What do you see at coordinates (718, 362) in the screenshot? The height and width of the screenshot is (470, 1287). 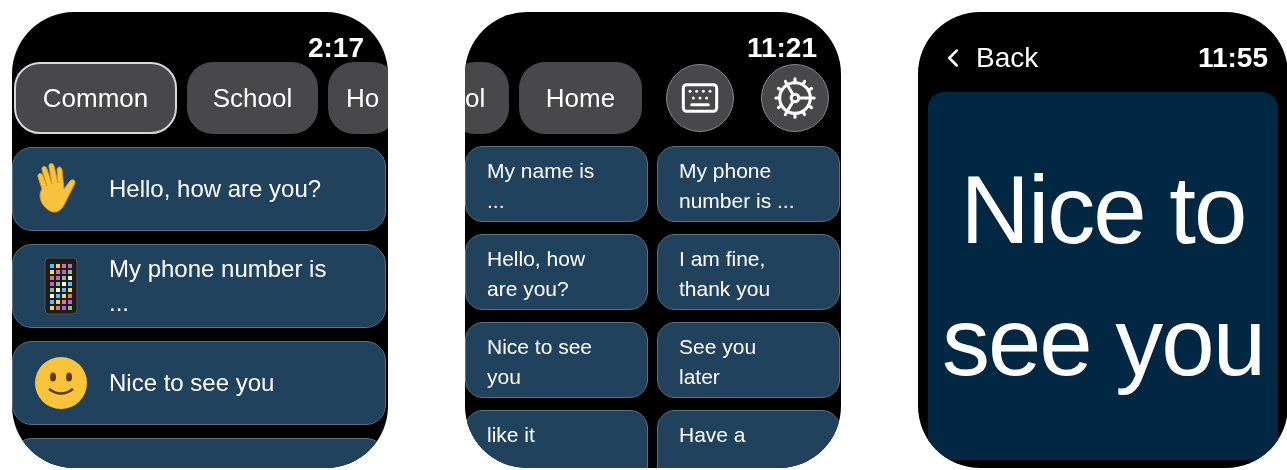 I see `phrase-text: See you later` at bounding box center [718, 362].